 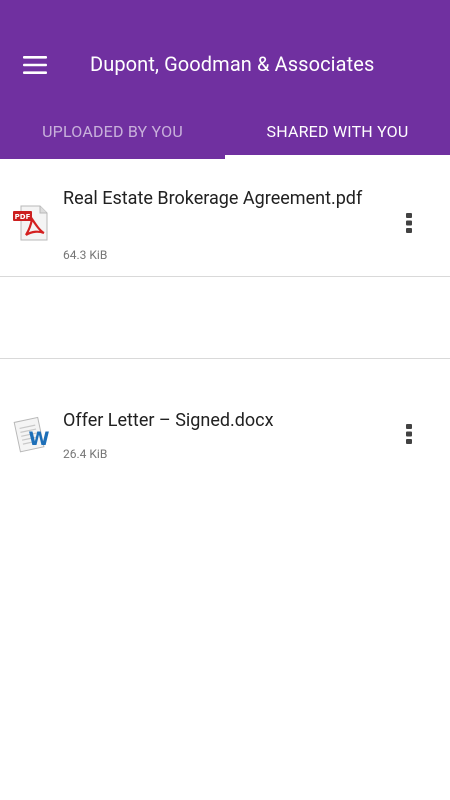 I want to click on tab-uploaded-by-you: UPLOADED BY YOU, so click(x=112, y=133).